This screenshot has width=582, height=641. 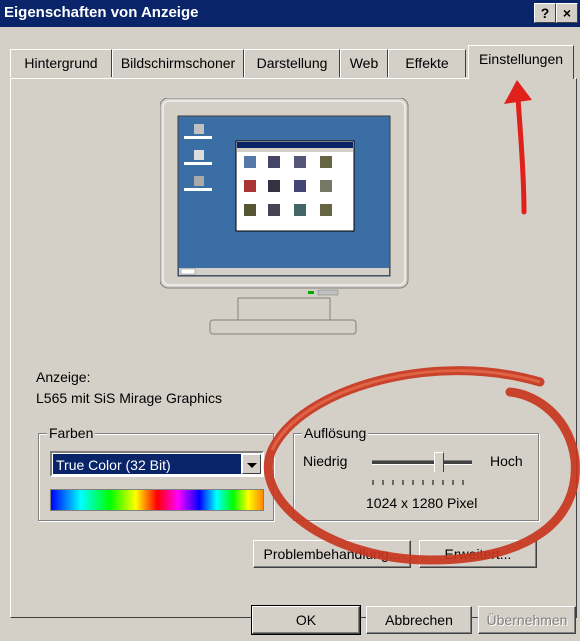 What do you see at coordinates (521, 62) in the screenshot?
I see `tab-einstellungen: Einstellungen` at bounding box center [521, 62].